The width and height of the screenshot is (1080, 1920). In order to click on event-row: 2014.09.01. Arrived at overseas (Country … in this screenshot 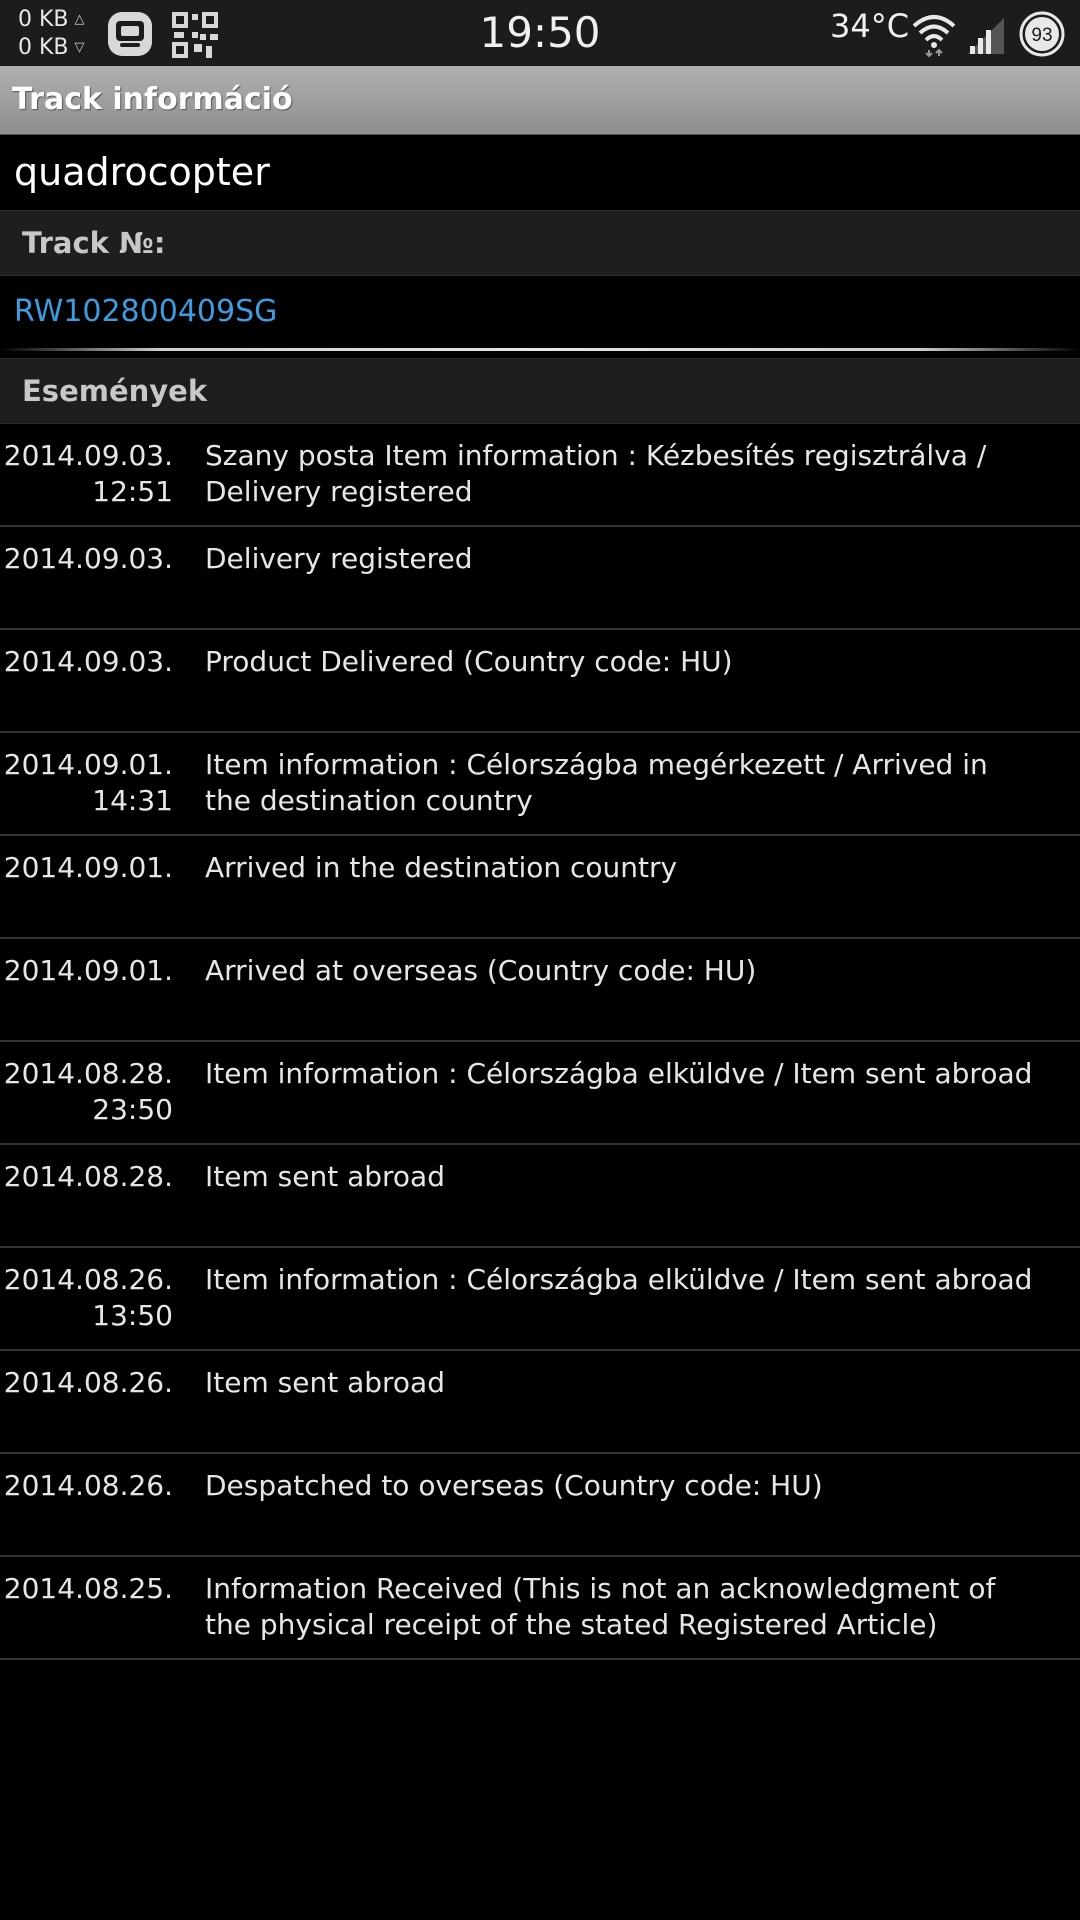, I will do `click(540, 990)`.